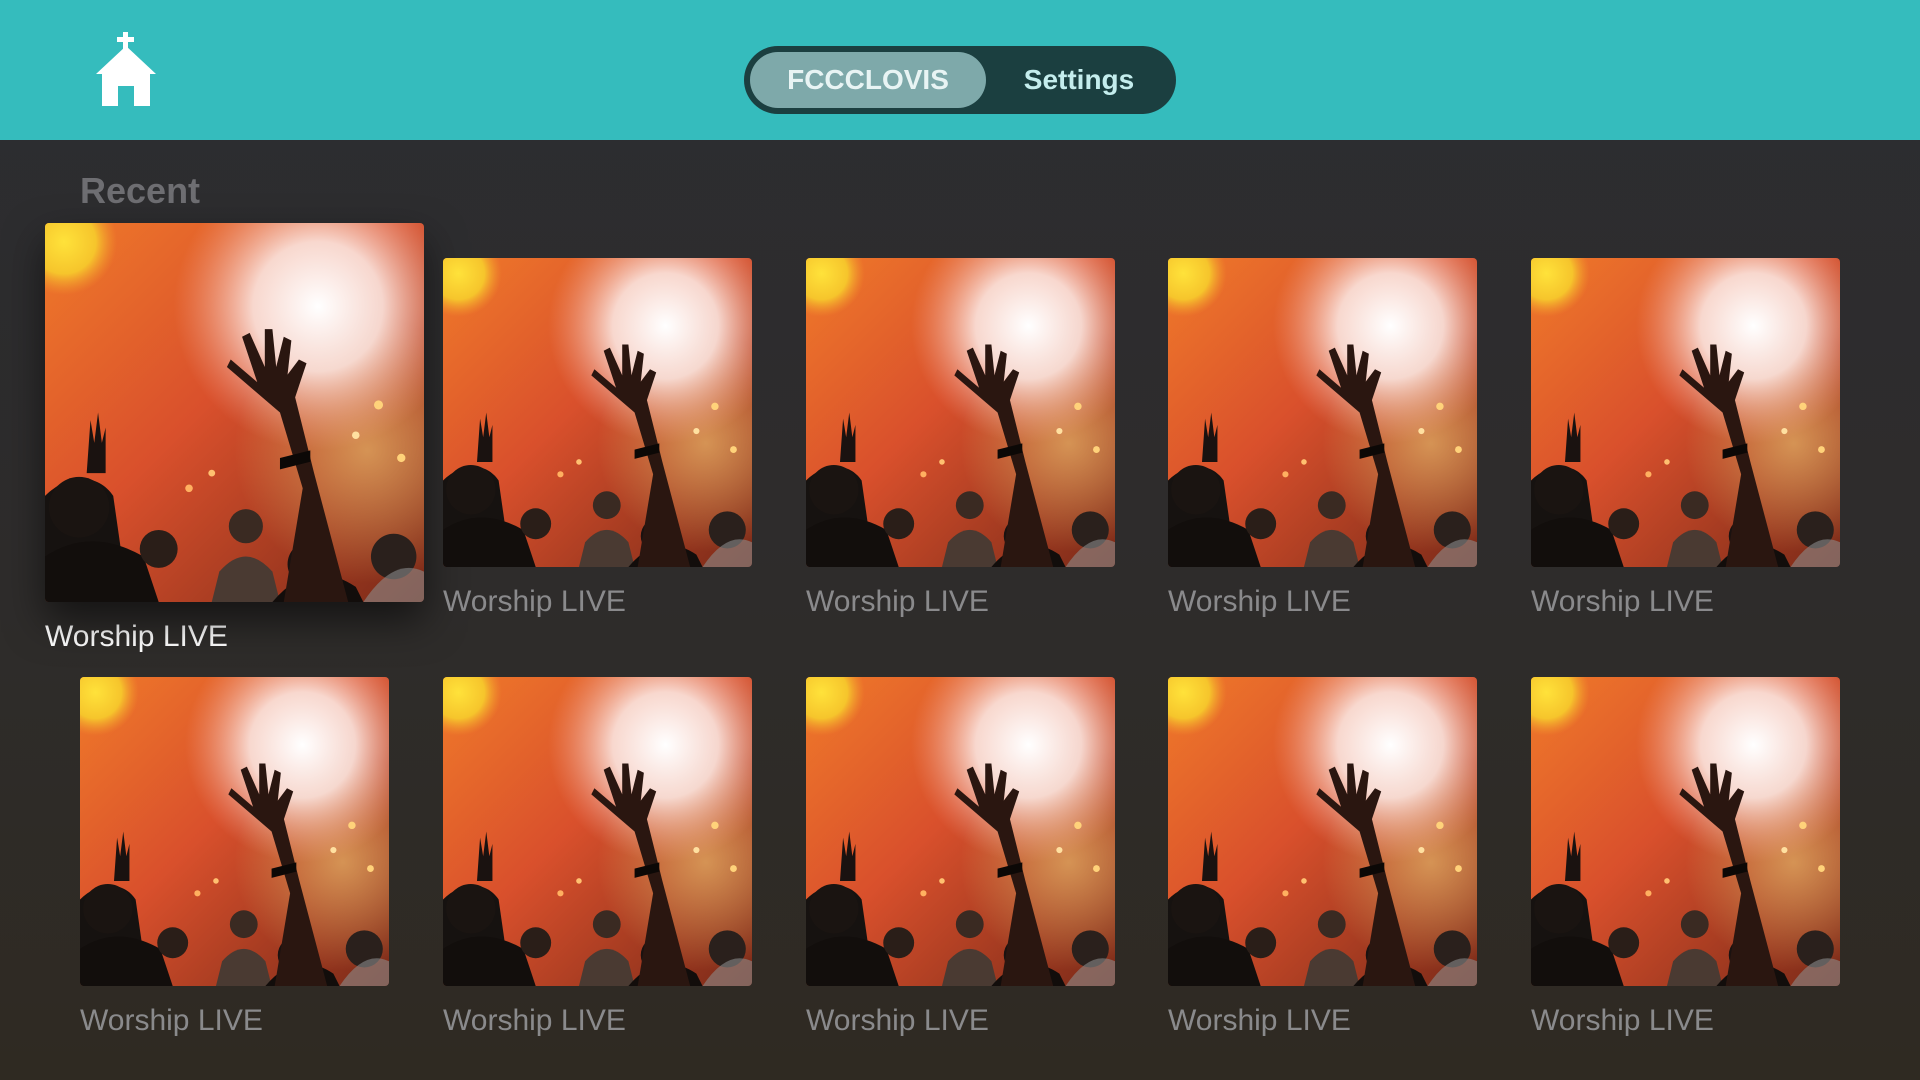 The width and height of the screenshot is (1920, 1080). What do you see at coordinates (126, 70) in the screenshot?
I see `church-home-icon` at bounding box center [126, 70].